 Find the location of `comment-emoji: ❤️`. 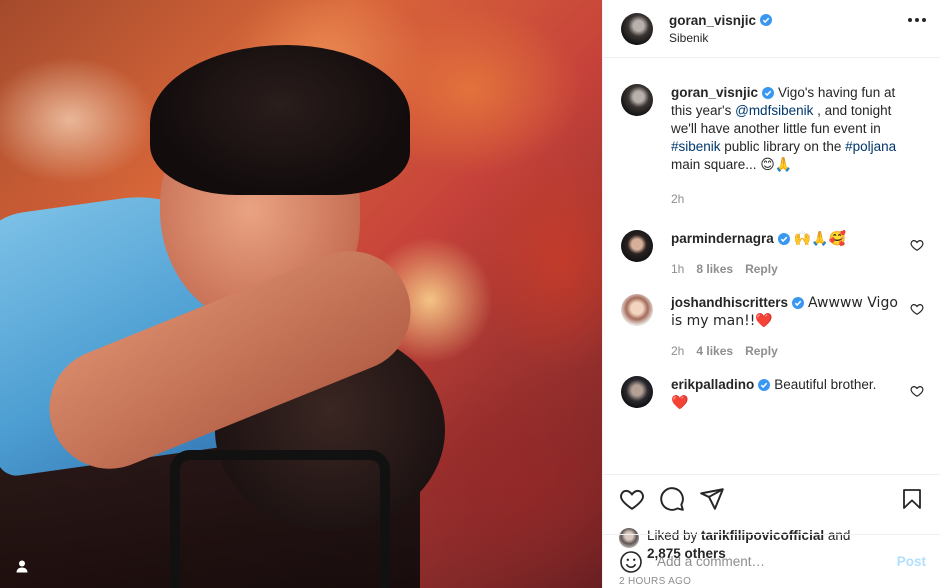

comment-emoji: ❤️ is located at coordinates (680, 403).